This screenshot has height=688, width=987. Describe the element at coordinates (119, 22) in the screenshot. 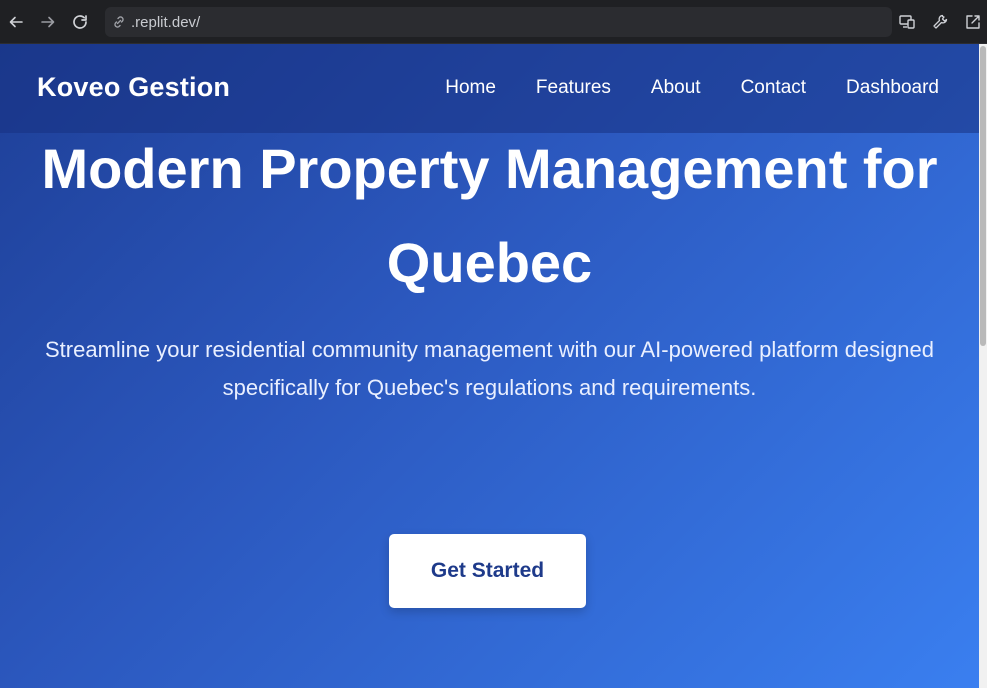

I see `link-icon` at that location.